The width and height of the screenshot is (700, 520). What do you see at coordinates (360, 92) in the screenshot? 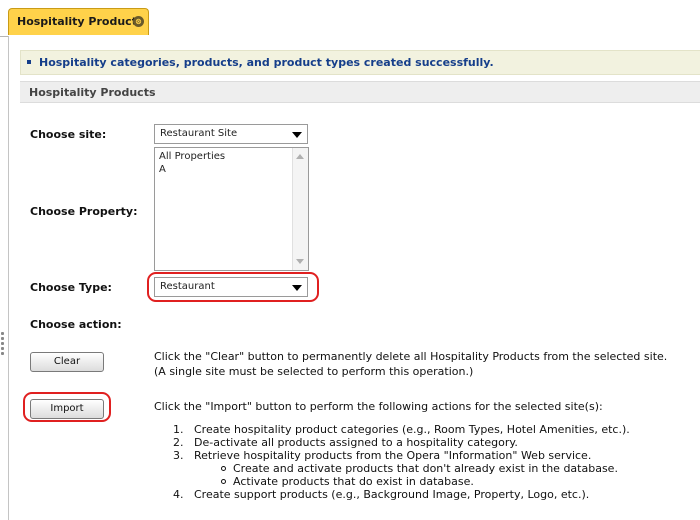
I see `section-header: Hospitality Products` at bounding box center [360, 92].